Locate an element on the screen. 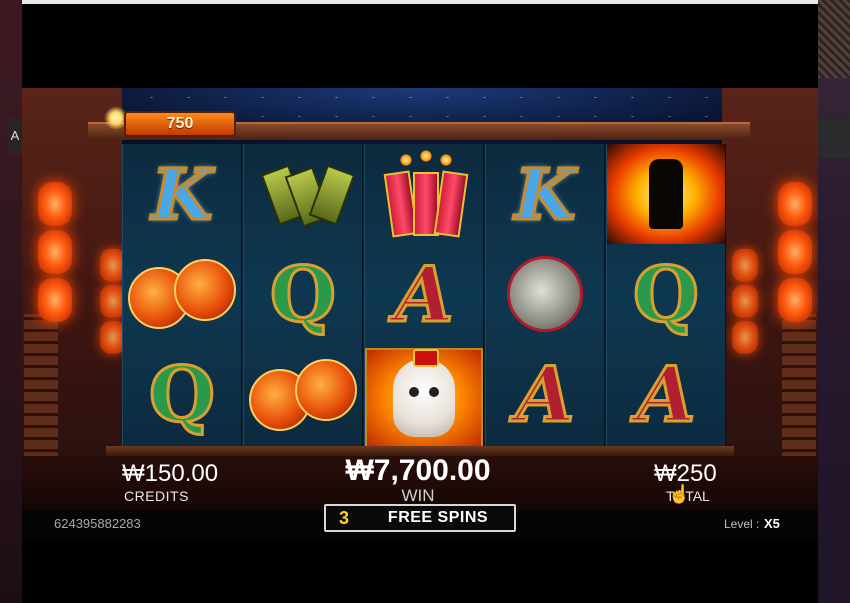 This screenshot has width=850, height=603. win-label: WIN is located at coordinates (418, 495).